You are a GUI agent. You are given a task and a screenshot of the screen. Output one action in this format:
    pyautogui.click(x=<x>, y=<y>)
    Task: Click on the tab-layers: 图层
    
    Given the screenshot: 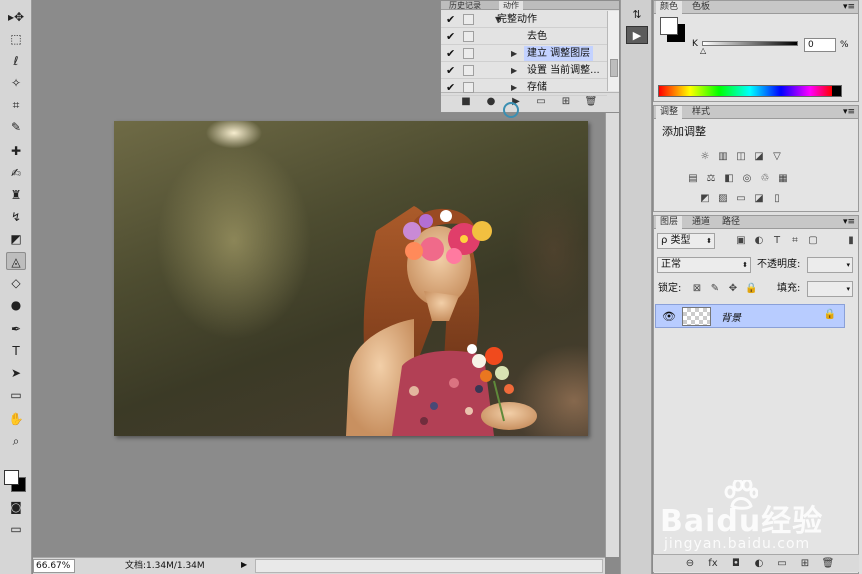 What is the action you would take?
    pyautogui.click(x=669, y=222)
    